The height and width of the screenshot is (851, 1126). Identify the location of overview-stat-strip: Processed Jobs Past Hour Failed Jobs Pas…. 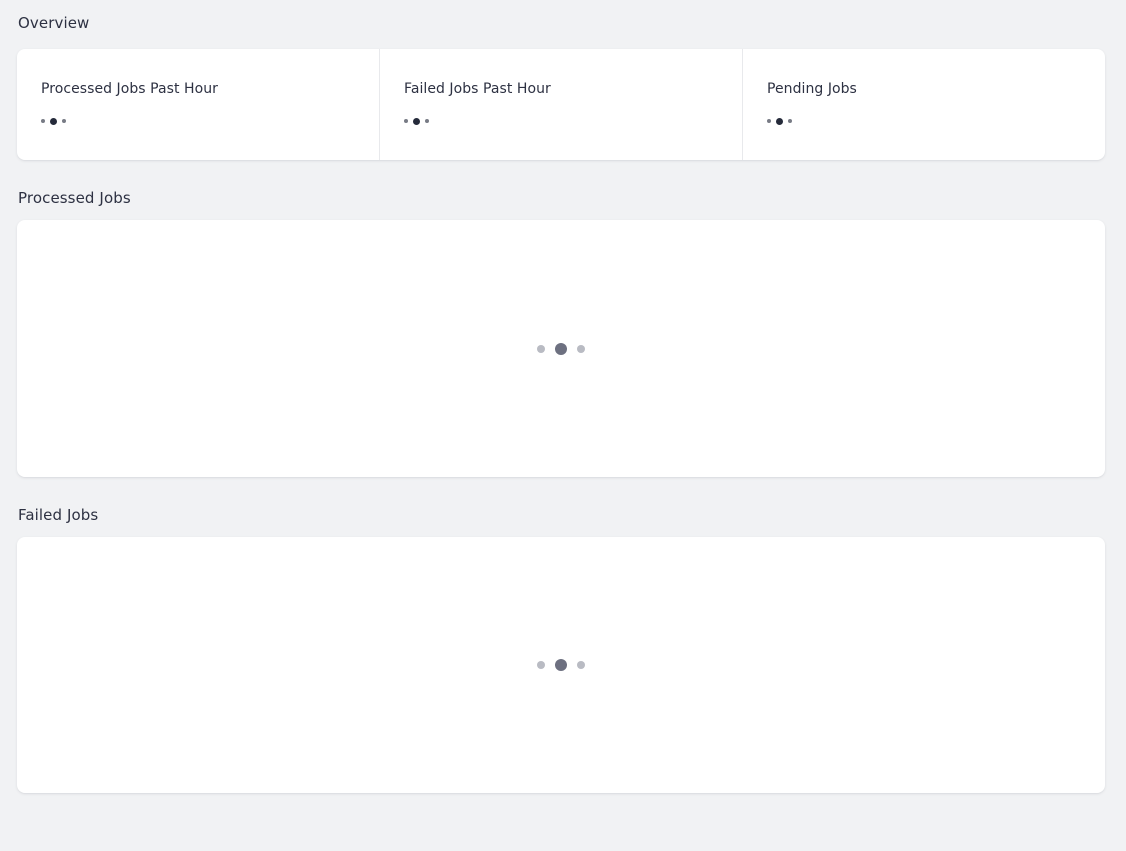
(561, 104).